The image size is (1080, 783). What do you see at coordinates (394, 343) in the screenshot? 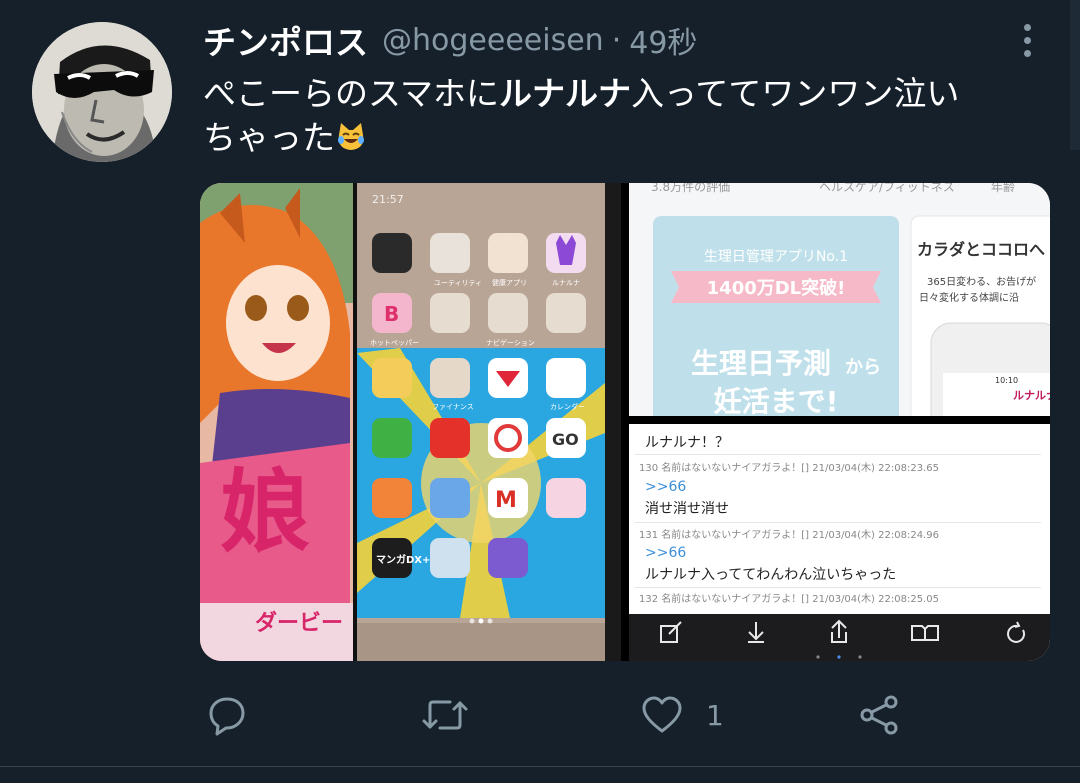
I see `svg-text: ホットペッパー` at bounding box center [394, 343].